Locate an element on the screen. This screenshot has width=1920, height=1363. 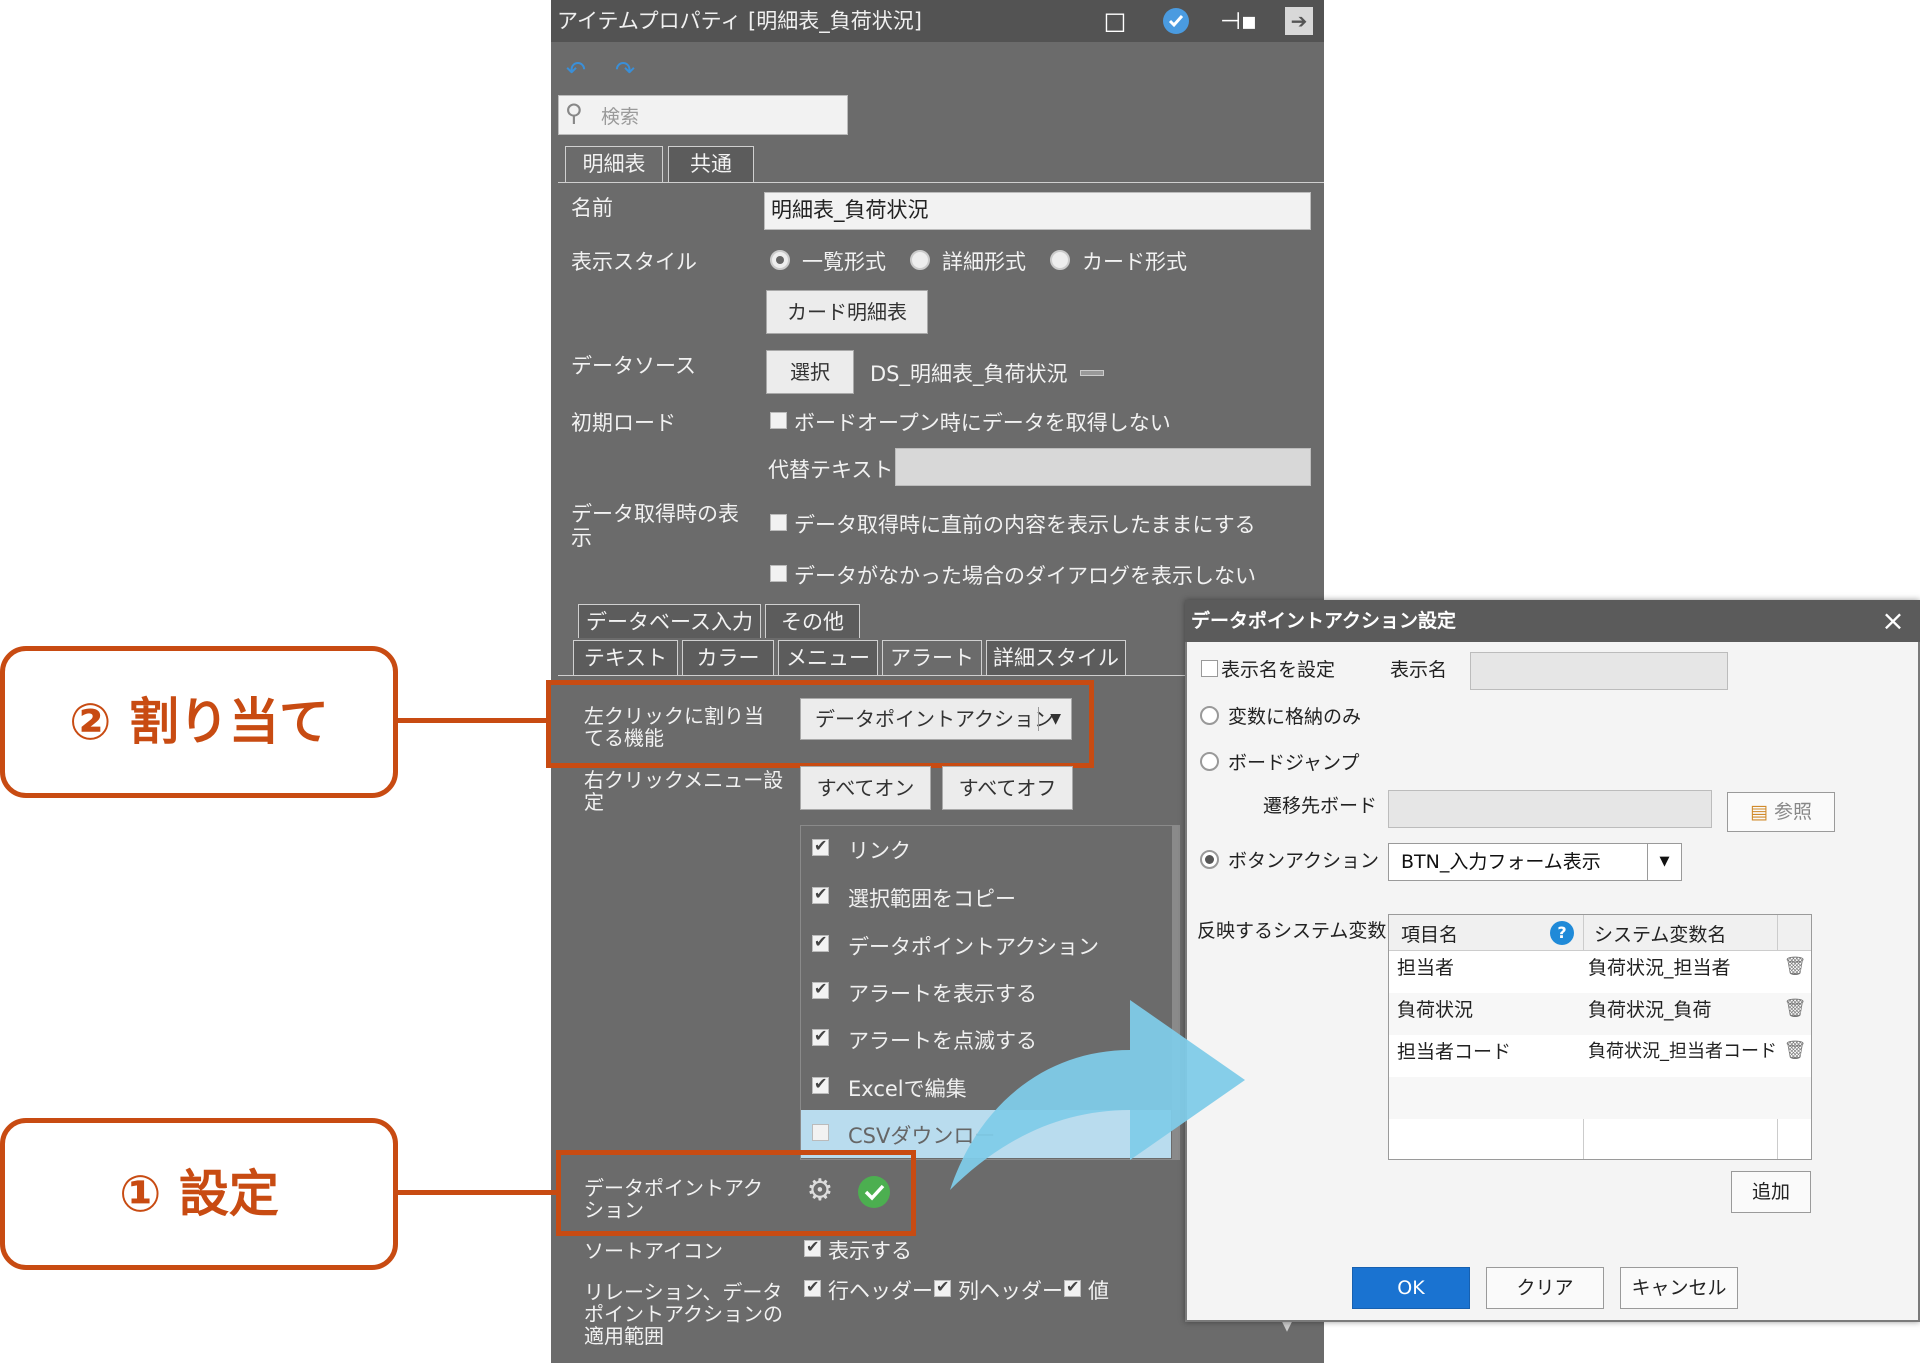
ok-button: OK is located at coordinates (1411, 1288).